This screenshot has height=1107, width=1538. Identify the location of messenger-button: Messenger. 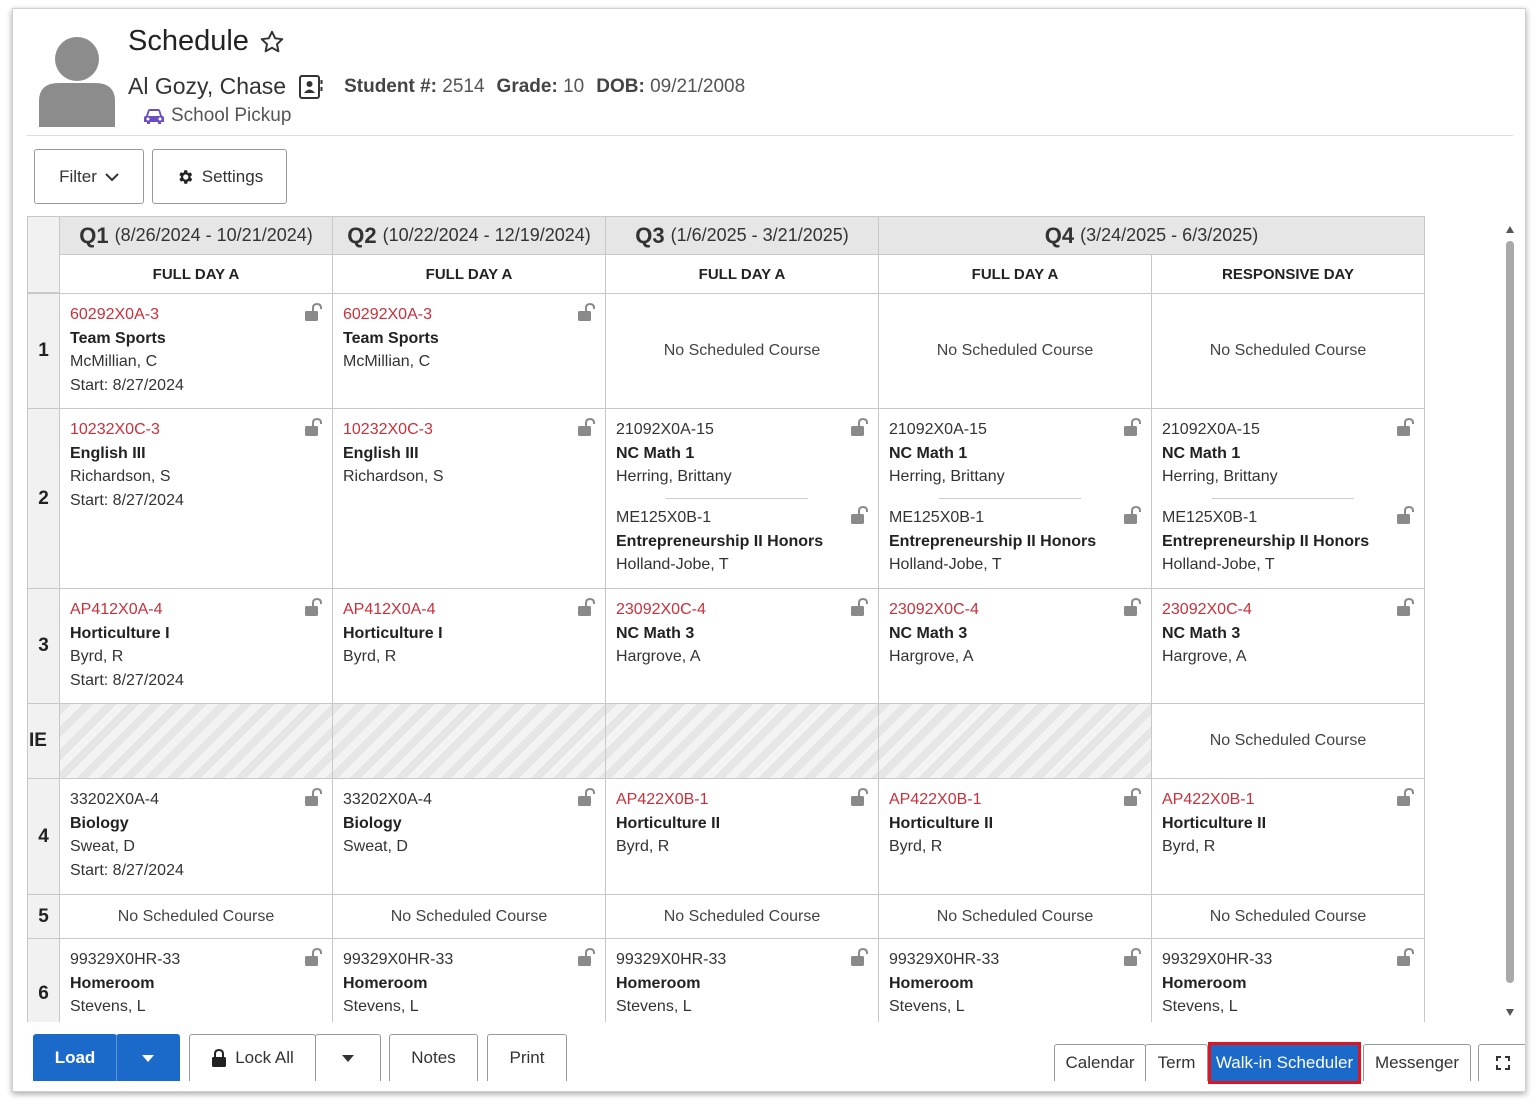
(1417, 1062).